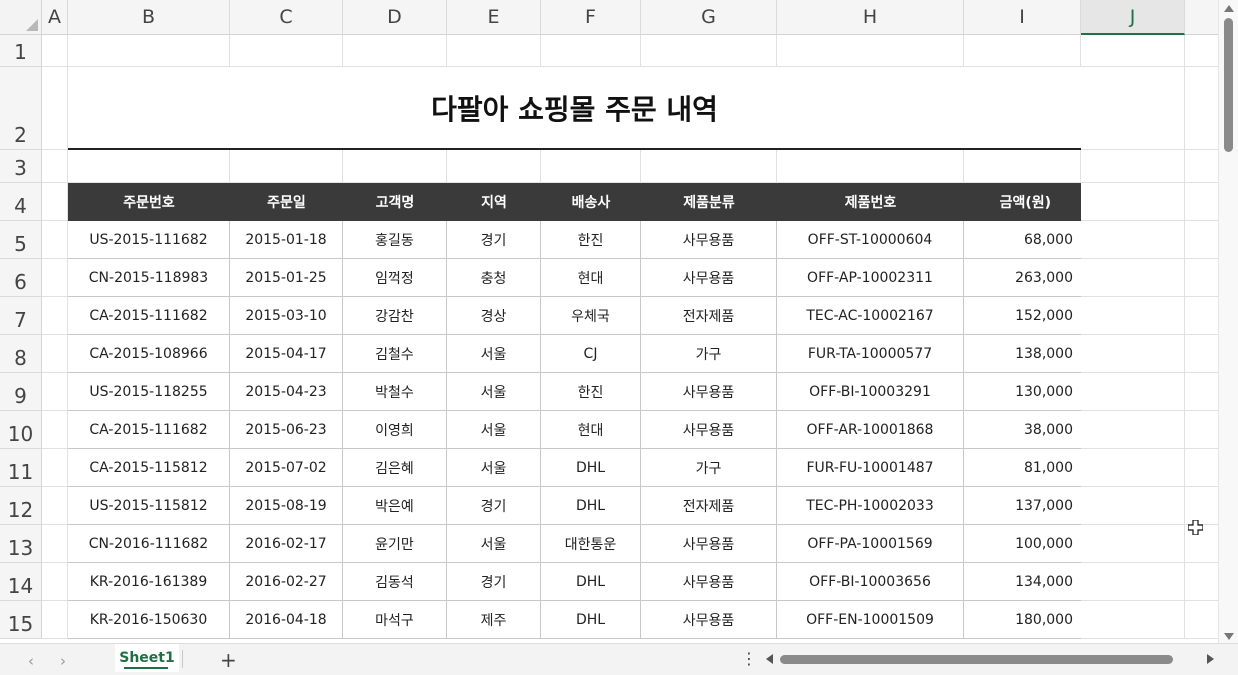 This screenshot has height=675, width=1238. What do you see at coordinates (870, 392) in the screenshot?
I see `table-cell: OFF-BI-10003291` at bounding box center [870, 392].